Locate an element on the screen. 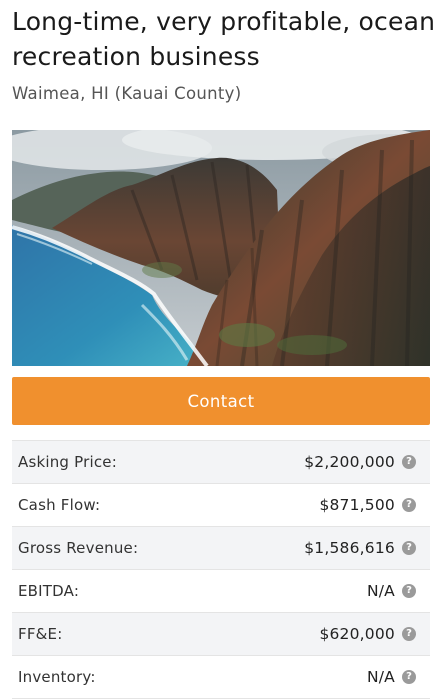 The height and width of the screenshot is (700, 442). row-ffe: FF&E: $620,000 ? is located at coordinates (221, 634).